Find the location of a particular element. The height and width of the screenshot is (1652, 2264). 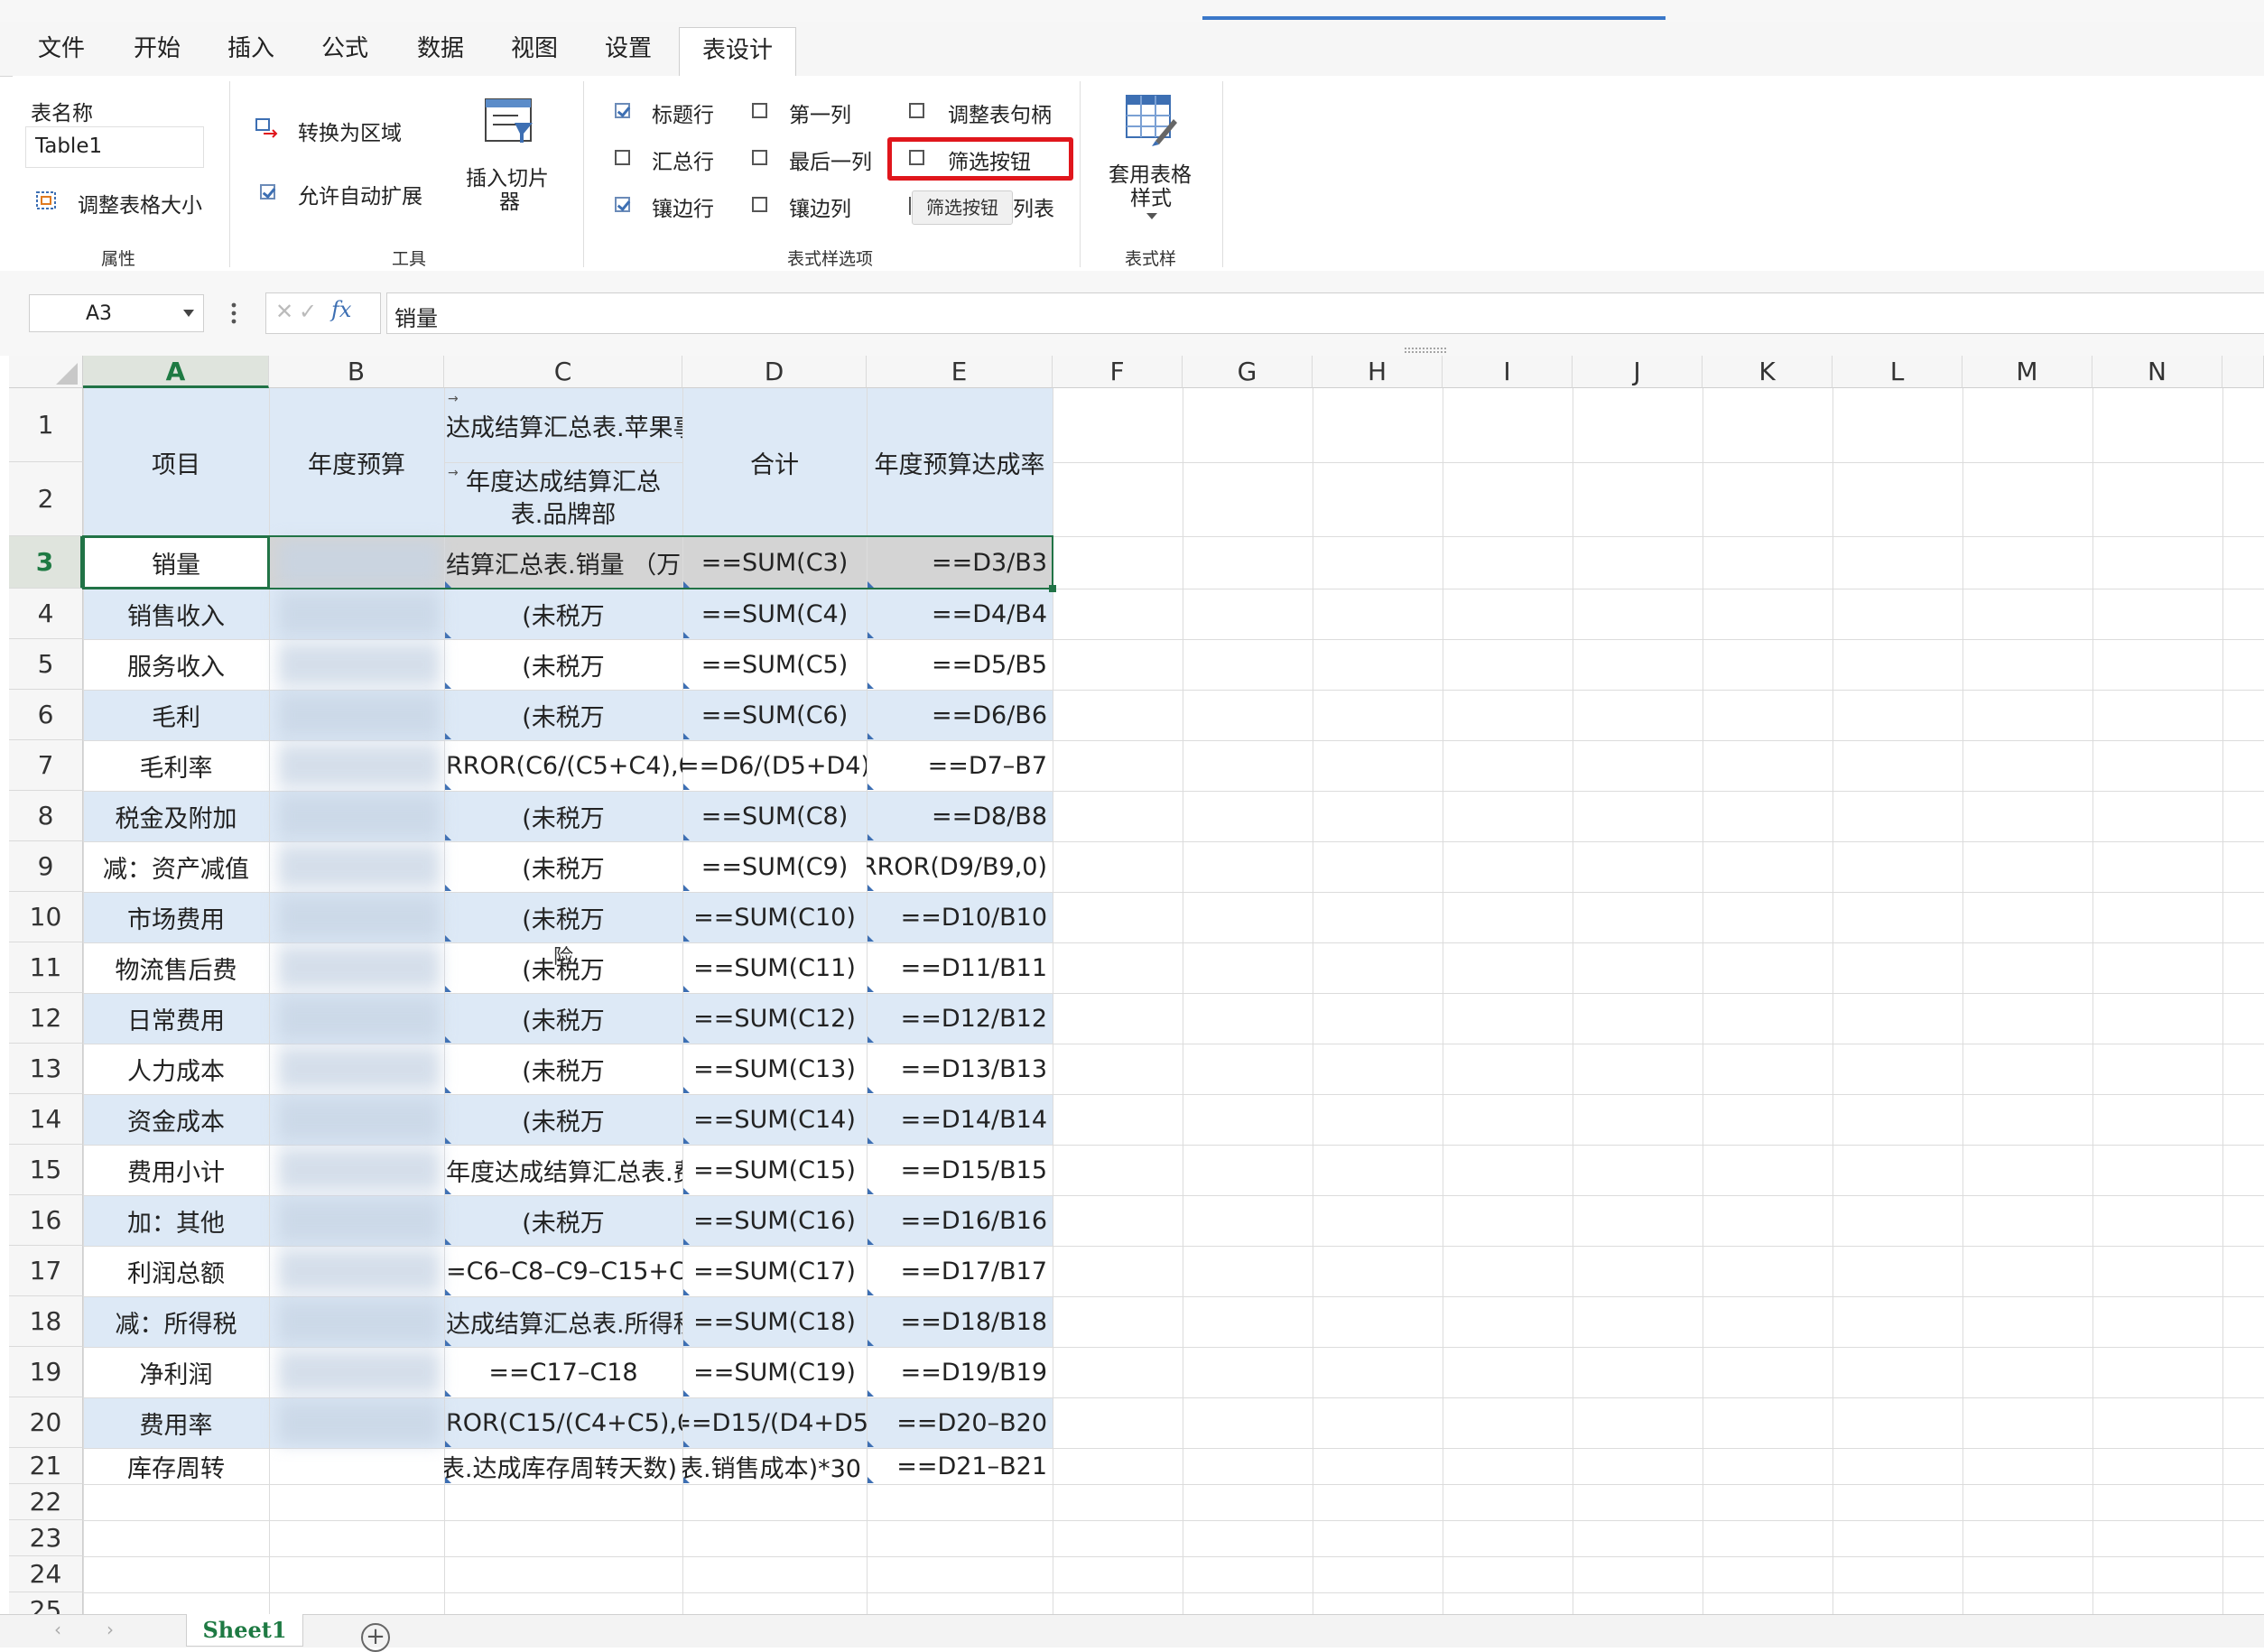

cell-c-row-15: 年度达成结算汇总表.费 is located at coordinates (563, 1170).